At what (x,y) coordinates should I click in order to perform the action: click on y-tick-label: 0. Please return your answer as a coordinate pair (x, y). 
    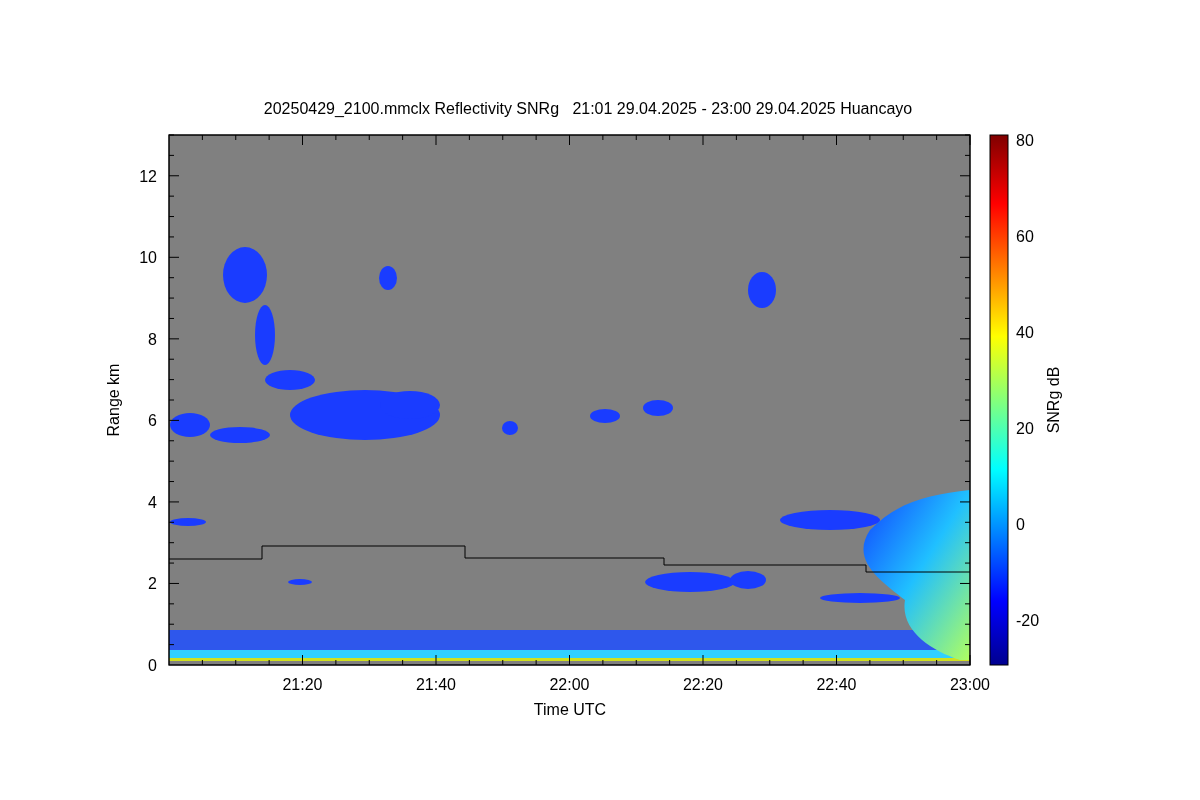
    Looking at the image, I should click on (152, 665).